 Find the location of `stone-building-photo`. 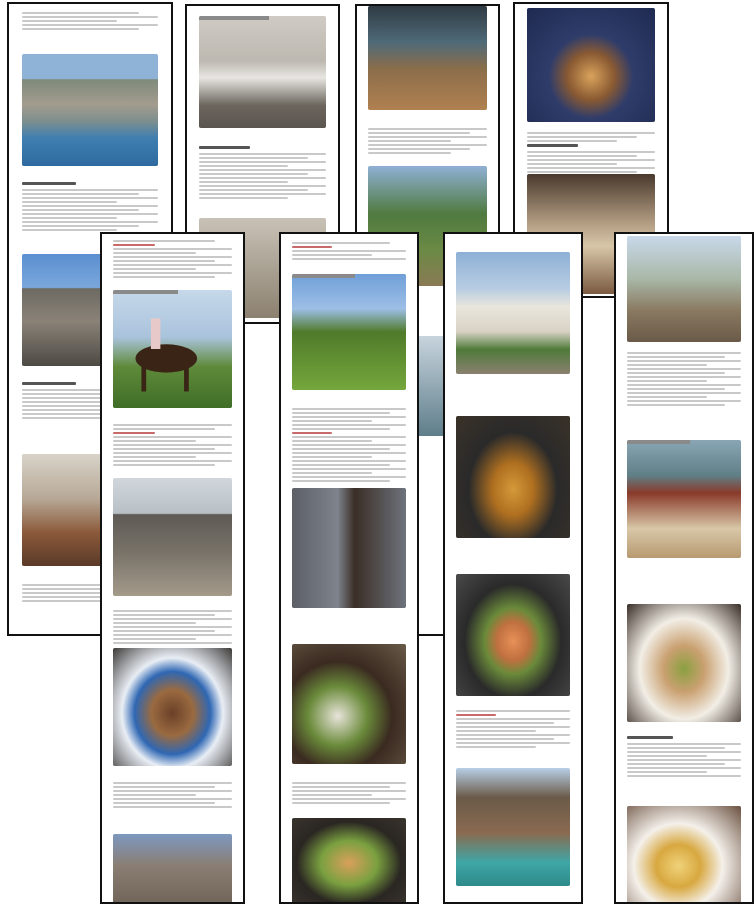

stone-building-photo is located at coordinates (172, 537).